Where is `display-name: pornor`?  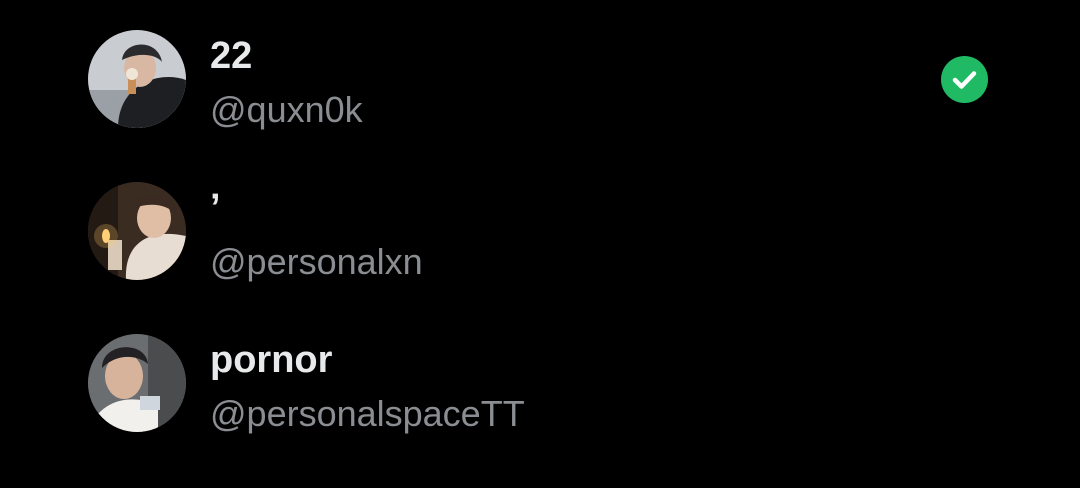 display-name: pornor is located at coordinates (271, 360).